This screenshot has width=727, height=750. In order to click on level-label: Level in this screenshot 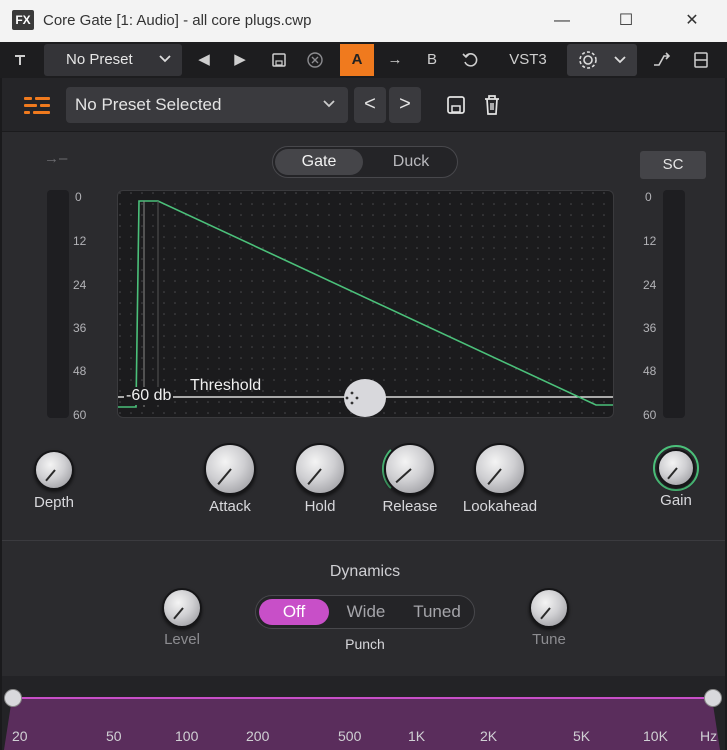, I will do `click(182, 639)`.